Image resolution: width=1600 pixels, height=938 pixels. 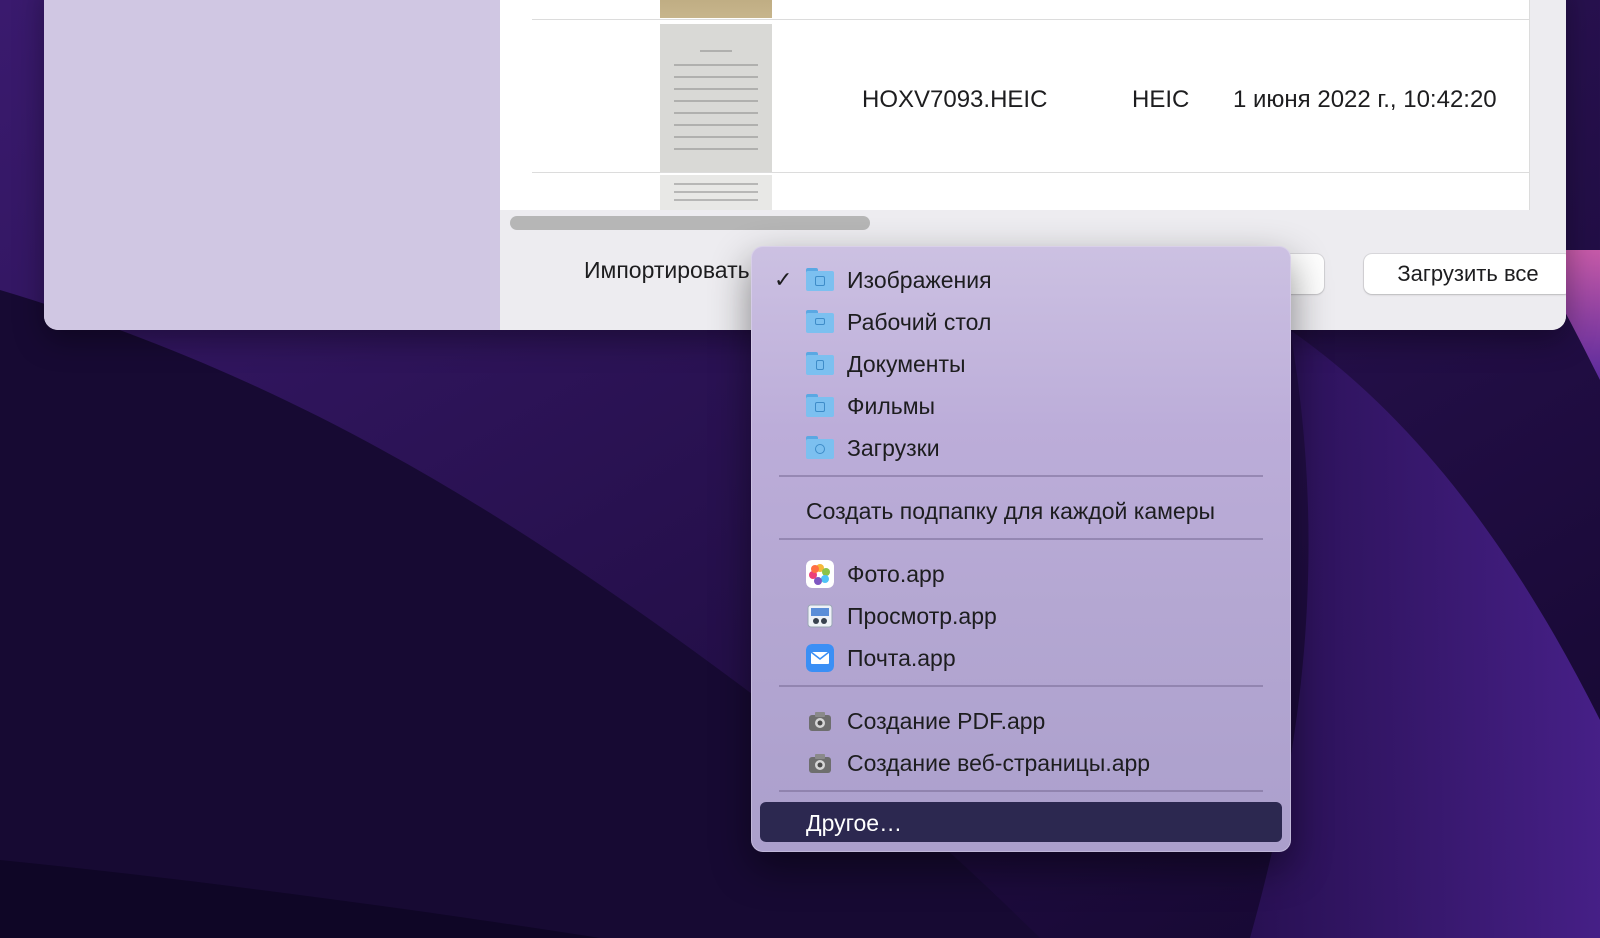 What do you see at coordinates (820, 615) in the screenshot?
I see `preview-app-icon` at bounding box center [820, 615].